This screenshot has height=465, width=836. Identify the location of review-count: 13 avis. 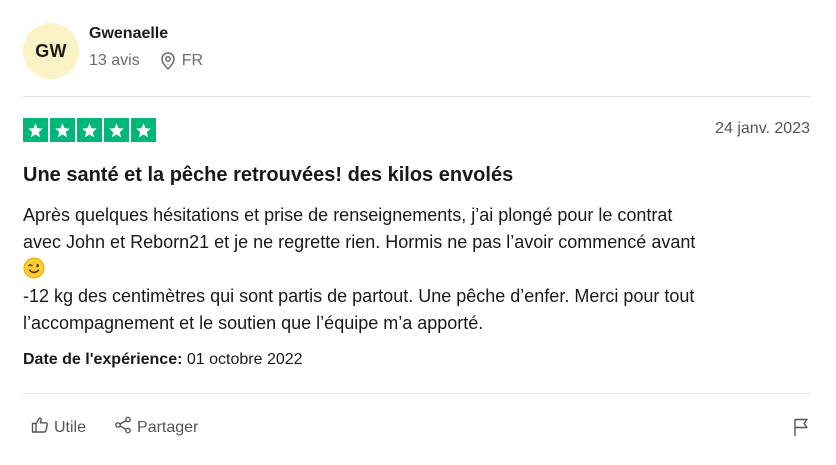
(114, 60).